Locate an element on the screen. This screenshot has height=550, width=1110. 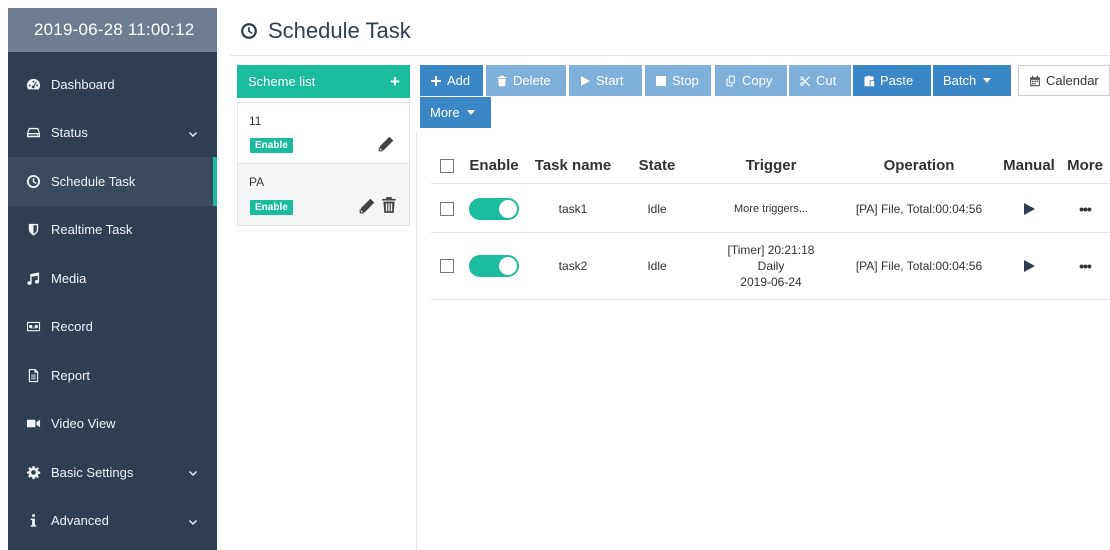
datetime-display: 2019-06-28 11:00:12 is located at coordinates (112, 30).